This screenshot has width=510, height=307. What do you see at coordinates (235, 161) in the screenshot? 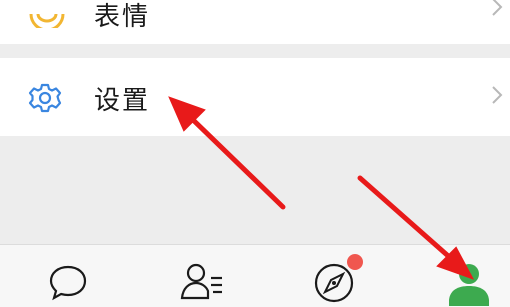
I see `annotation-arrow-to-settings` at bounding box center [235, 161].